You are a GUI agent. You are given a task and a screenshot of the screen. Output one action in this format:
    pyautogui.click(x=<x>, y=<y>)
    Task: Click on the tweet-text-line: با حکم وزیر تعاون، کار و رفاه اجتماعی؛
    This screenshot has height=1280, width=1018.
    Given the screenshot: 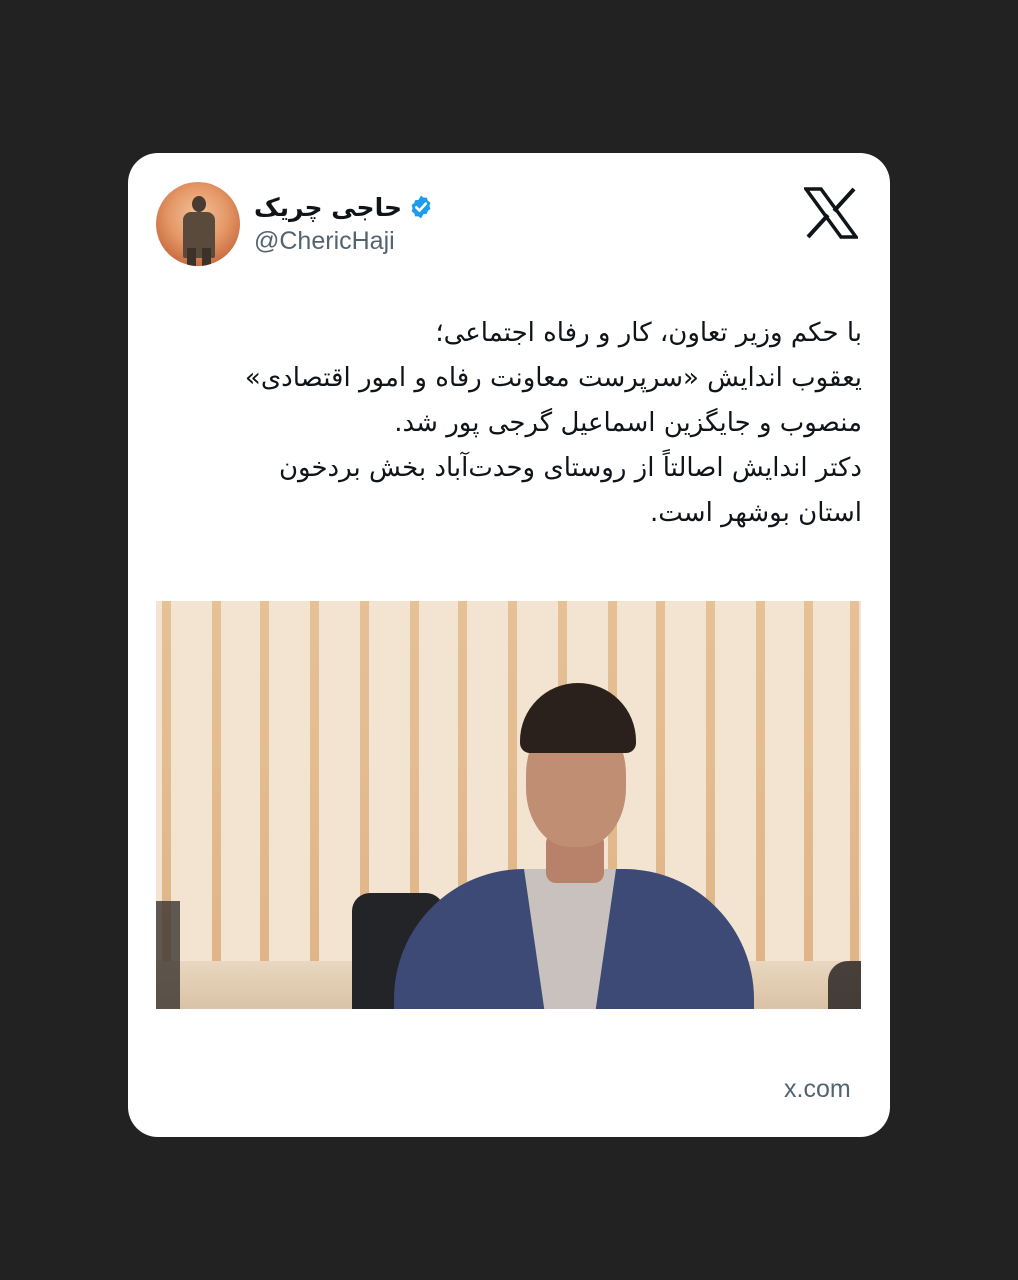 What is the action you would take?
    pyautogui.click(x=648, y=333)
    